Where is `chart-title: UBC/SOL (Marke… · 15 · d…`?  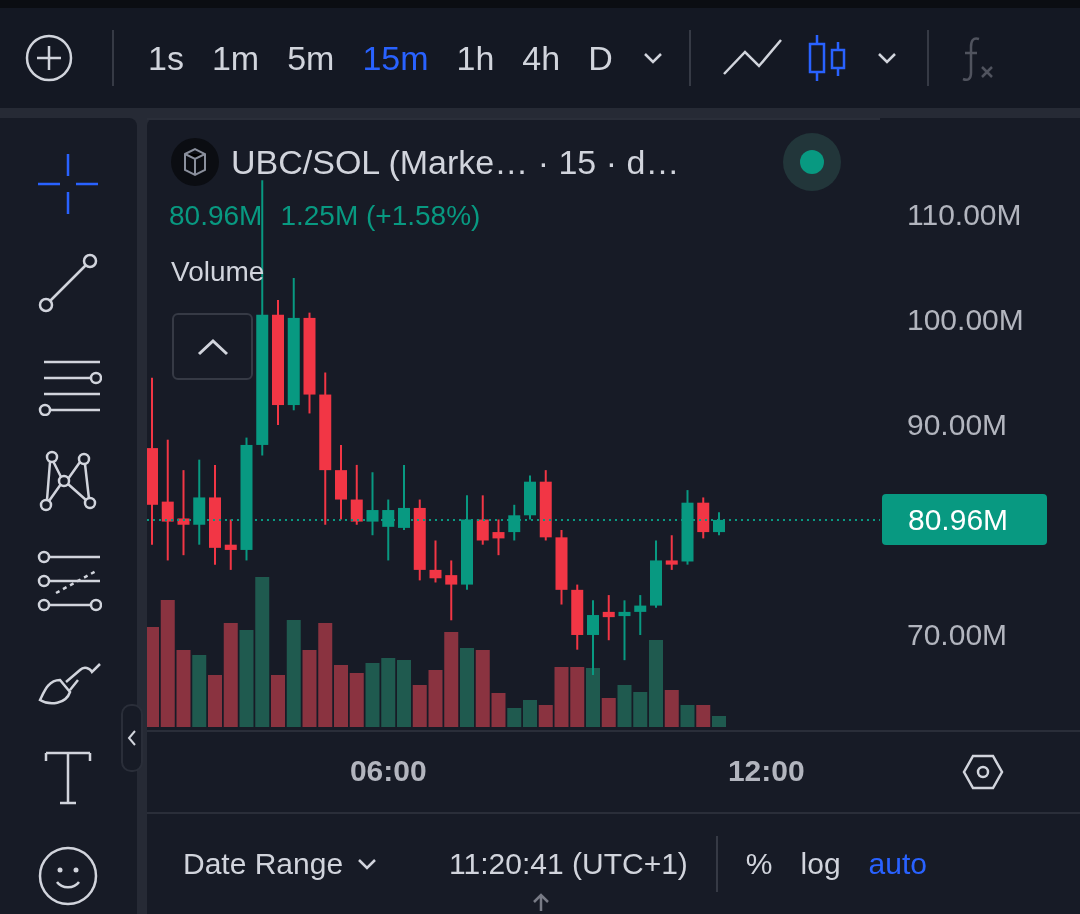
chart-title: UBC/SOL (Marke… · 15 · d… is located at coordinates (455, 162).